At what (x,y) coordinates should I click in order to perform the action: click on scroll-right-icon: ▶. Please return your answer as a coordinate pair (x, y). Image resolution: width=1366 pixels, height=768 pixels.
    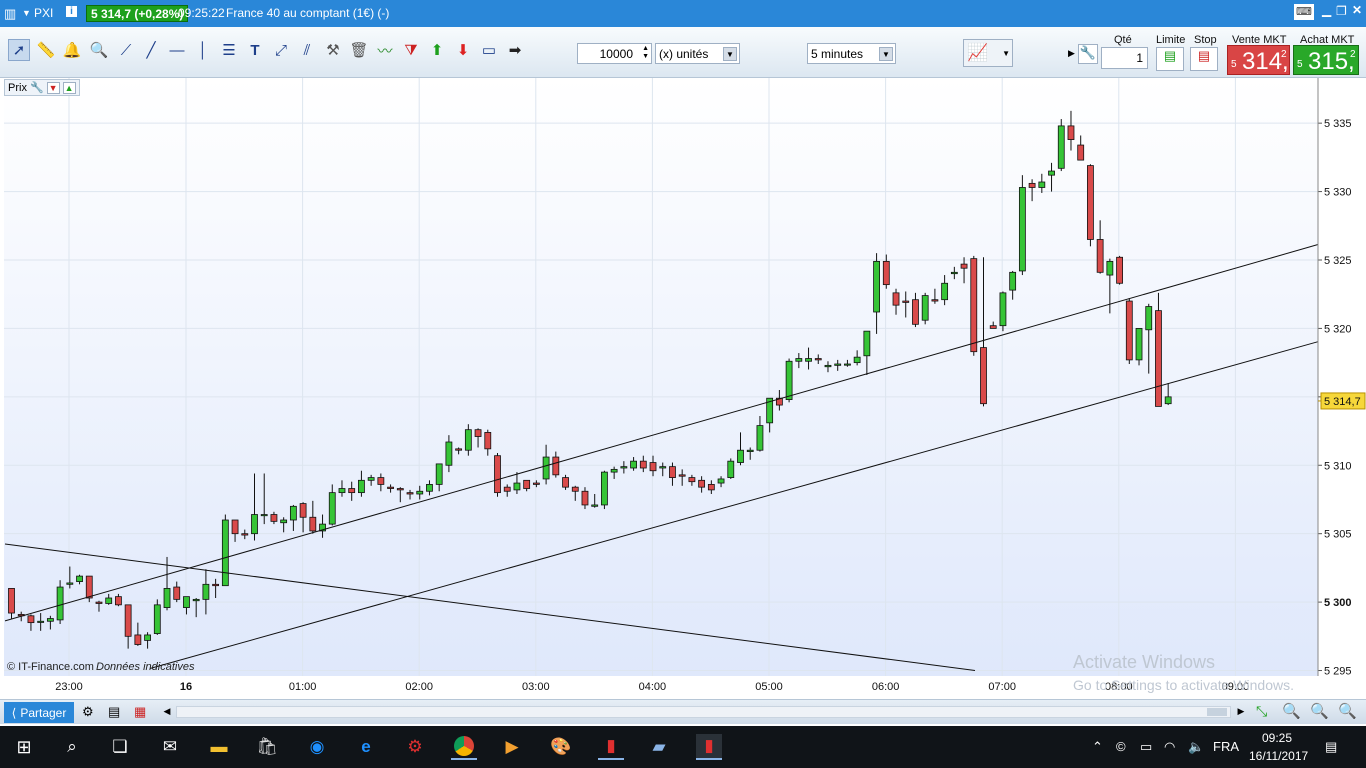
    Looking at the image, I should click on (1241, 711).